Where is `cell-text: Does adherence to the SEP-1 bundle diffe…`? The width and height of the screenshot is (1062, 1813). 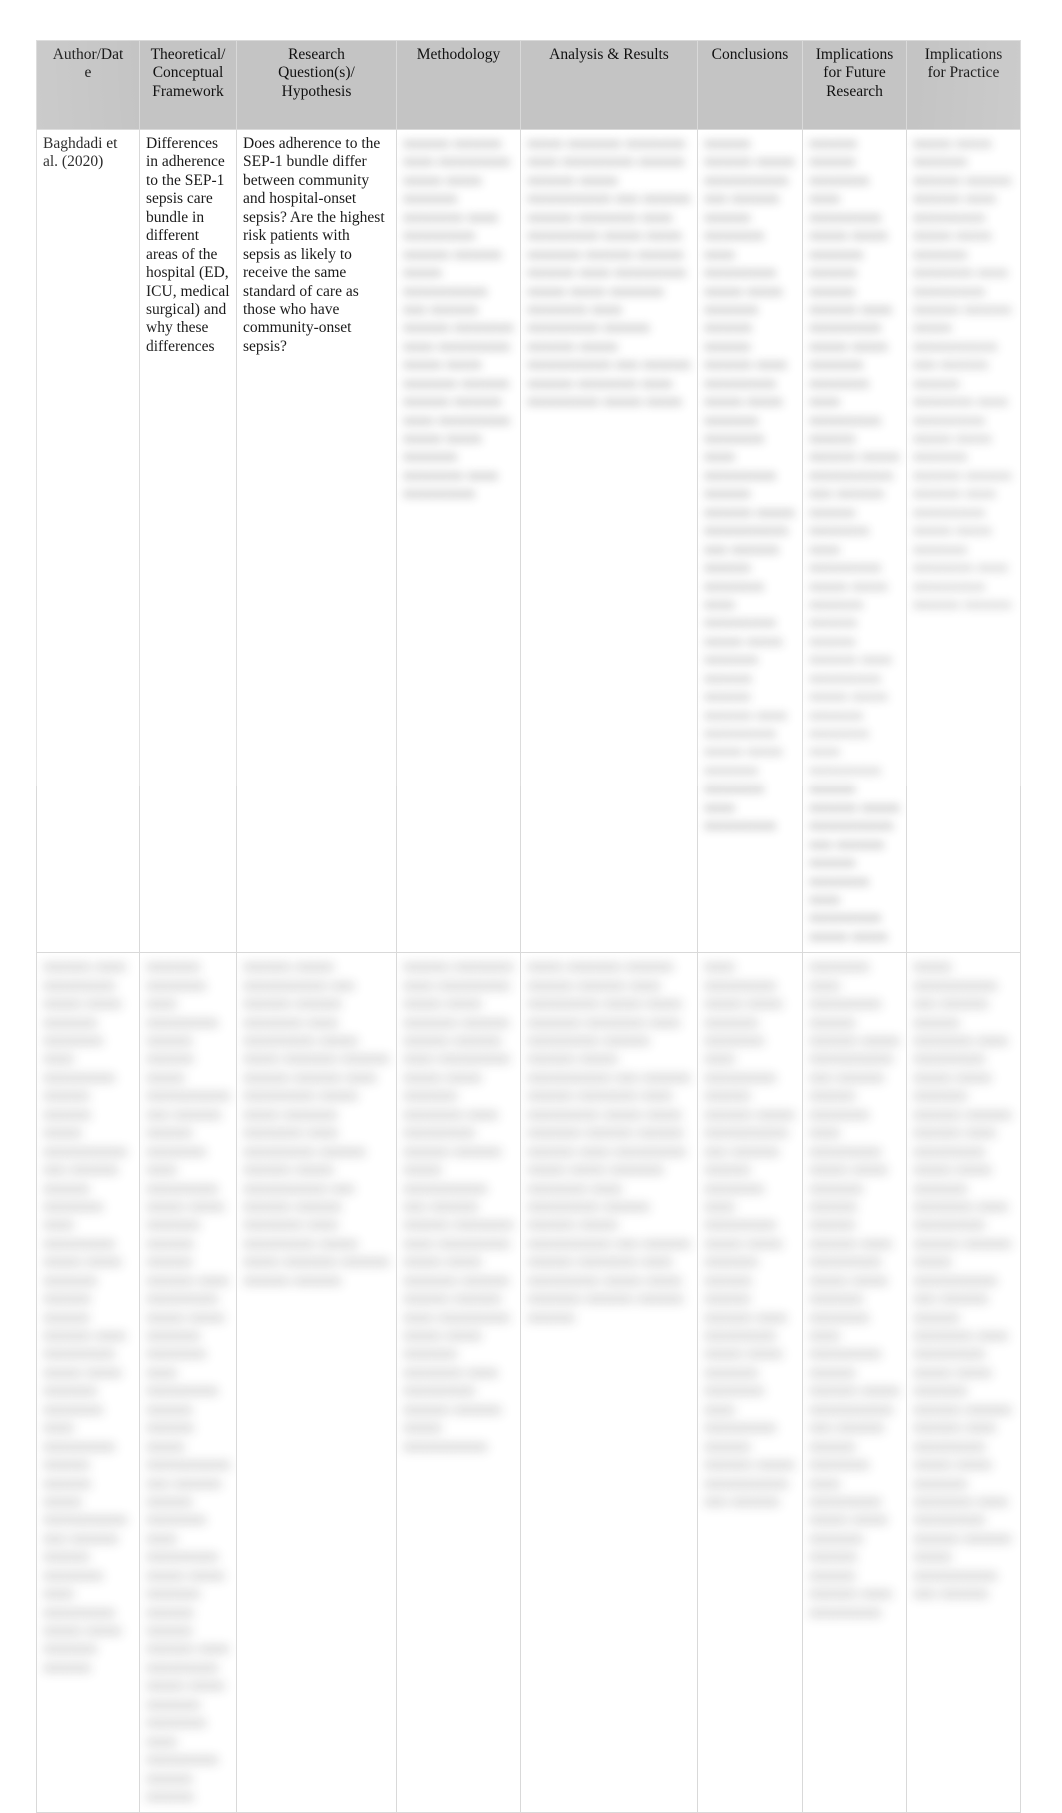 cell-text: Does adherence to the SEP-1 bundle diffe… is located at coordinates (314, 245).